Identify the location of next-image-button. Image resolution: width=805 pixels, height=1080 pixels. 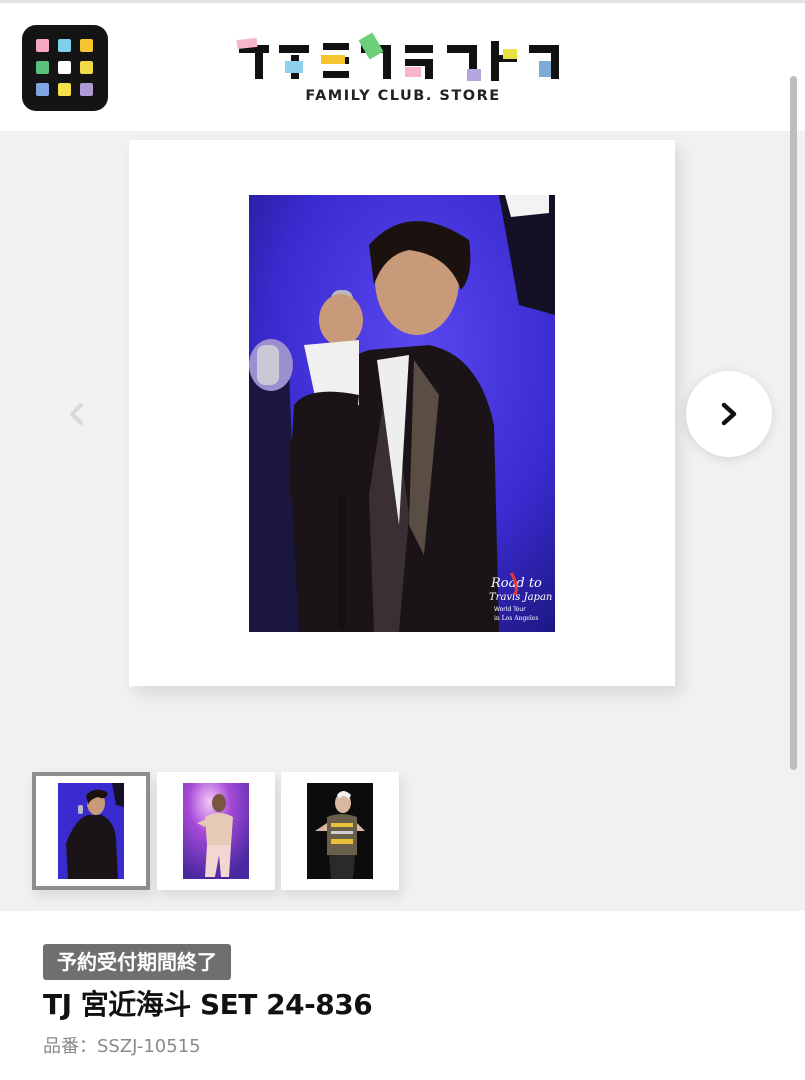
(729, 414).